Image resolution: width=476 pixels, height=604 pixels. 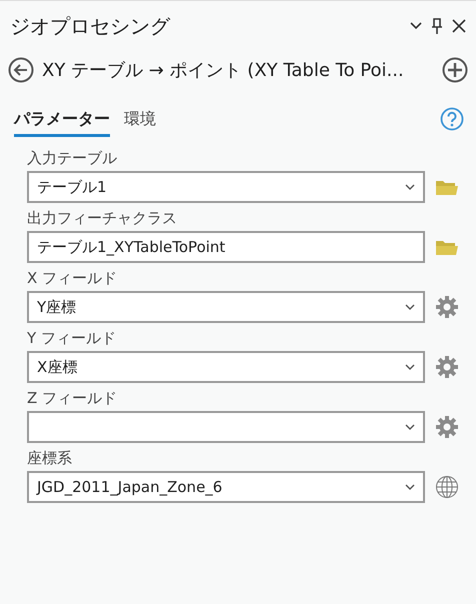 What do you see at coordinates (452, 119) in the screenshot?
I see `help-icon` at bounding box center [452, 119].